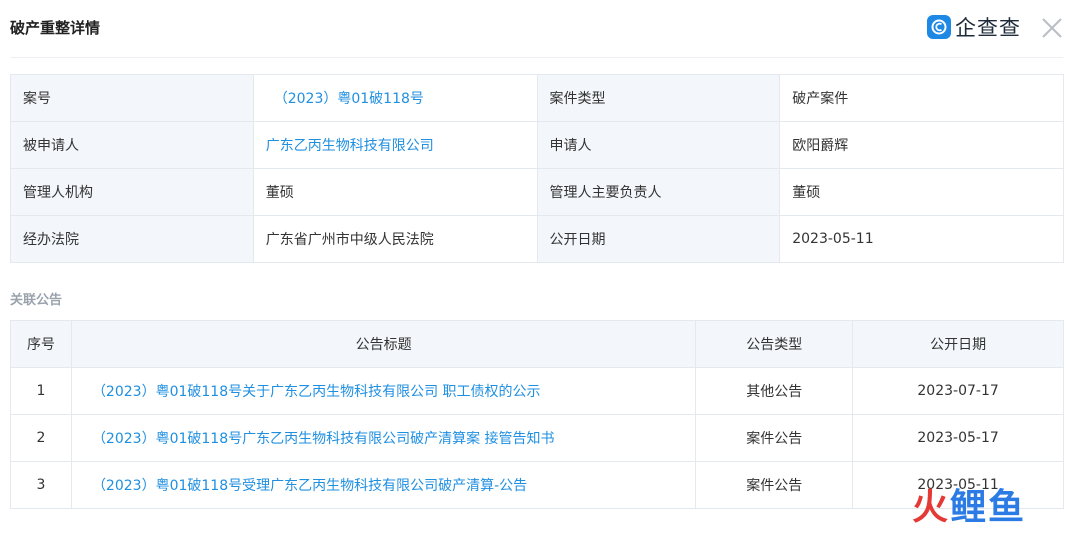 The height and width of the screenshot is (537, 1080). I want to click on info-label: 经办法院, so click(132, 239).